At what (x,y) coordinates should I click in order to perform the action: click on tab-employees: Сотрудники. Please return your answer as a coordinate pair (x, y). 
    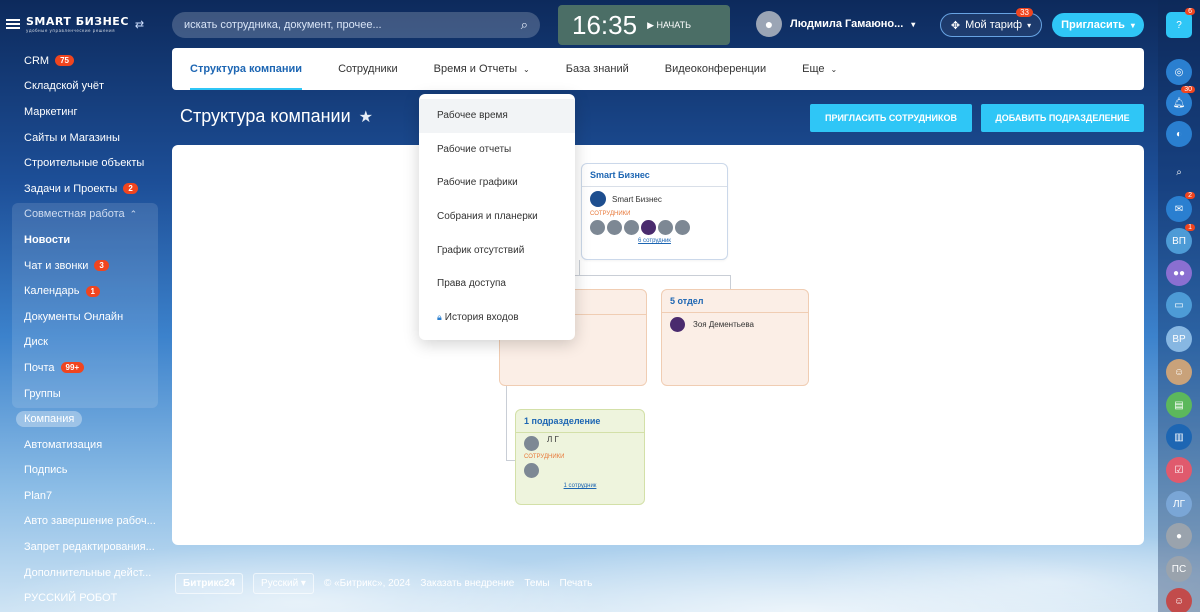
    Looking at the image, I should click on (368, 69).